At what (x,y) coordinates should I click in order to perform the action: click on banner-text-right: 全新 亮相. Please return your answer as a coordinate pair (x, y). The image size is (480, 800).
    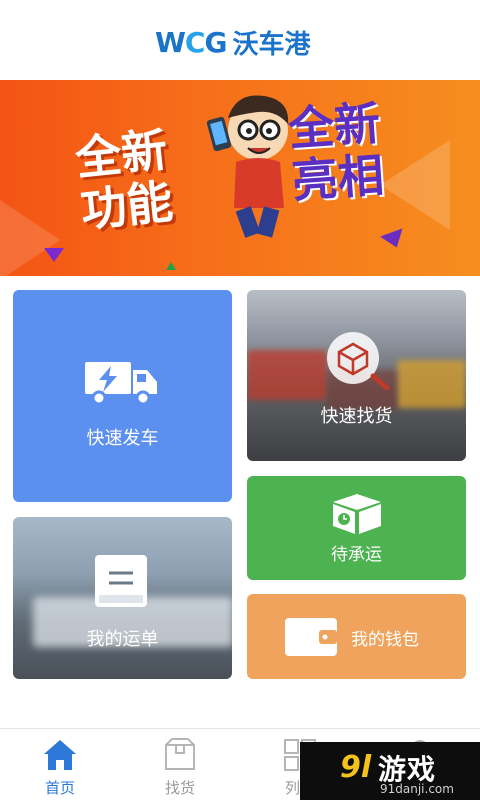
    Looking at the image, I should click on (336, 152).